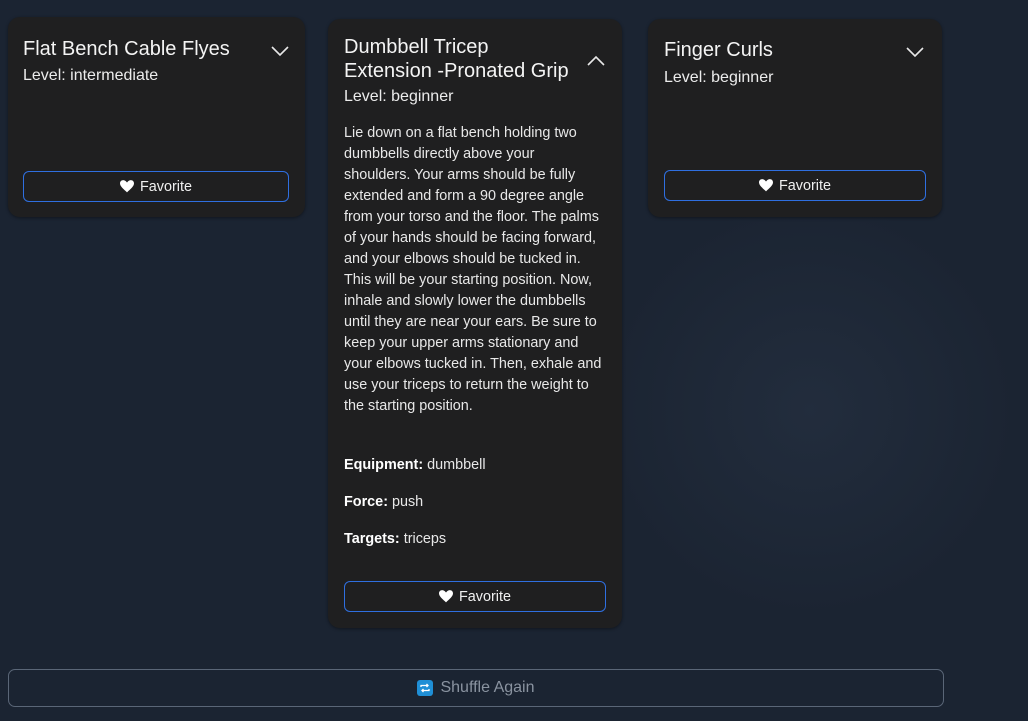 This screenshot has width=1028, height=721. What do you see at coordinates (456, 465) in the screenshot?
I see `equipment-value: dumbbell` at bounding box center [456, 465].